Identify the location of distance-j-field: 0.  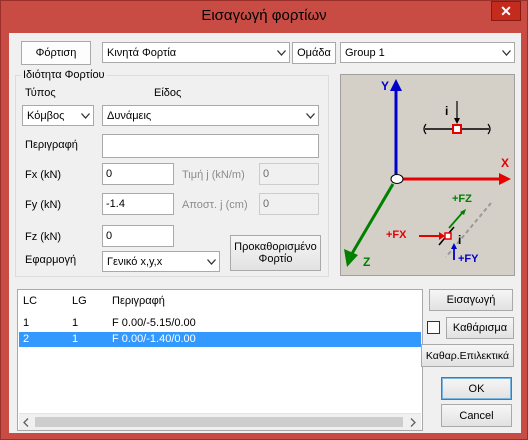
(289, 204).